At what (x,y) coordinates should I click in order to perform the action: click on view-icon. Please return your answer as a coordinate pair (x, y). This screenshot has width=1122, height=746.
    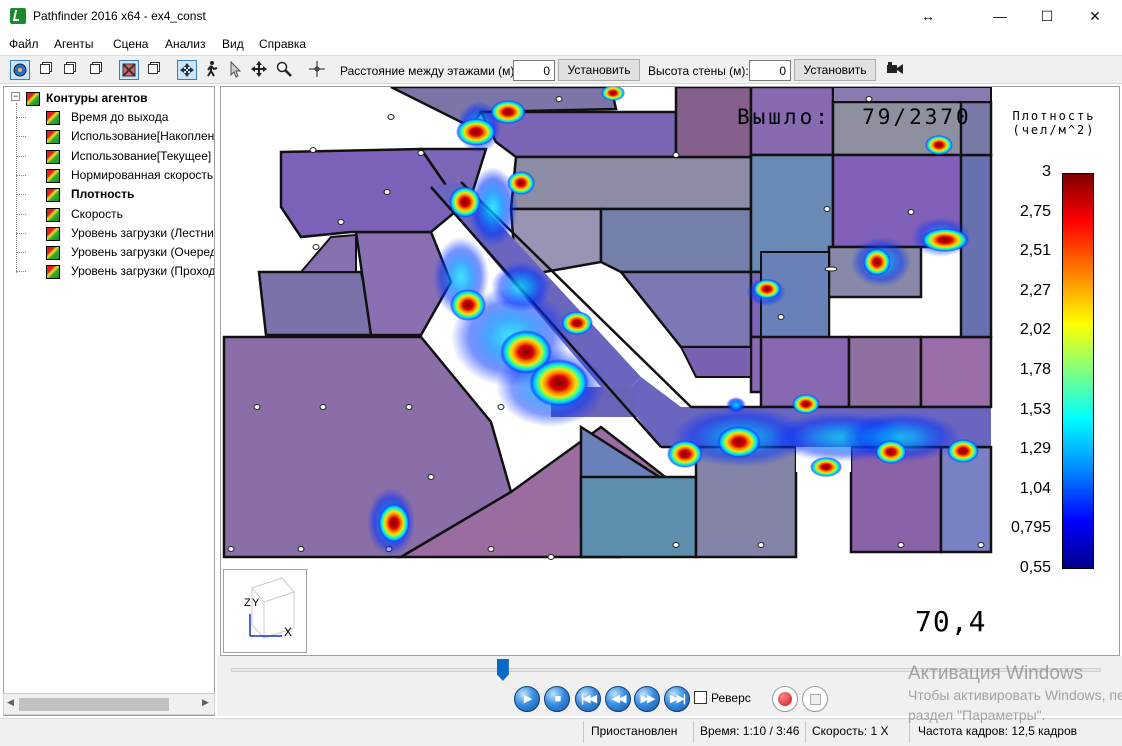
    Looking at the image, I should click on (20, 70).